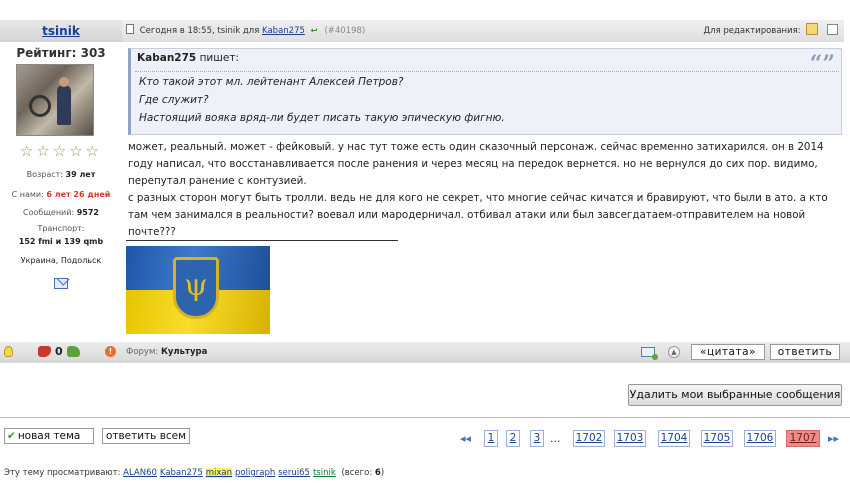 Image resolution: width=850 pixels, height=495 pixels. I want to click on forum-label-text: Форум:, so click(142, 352).